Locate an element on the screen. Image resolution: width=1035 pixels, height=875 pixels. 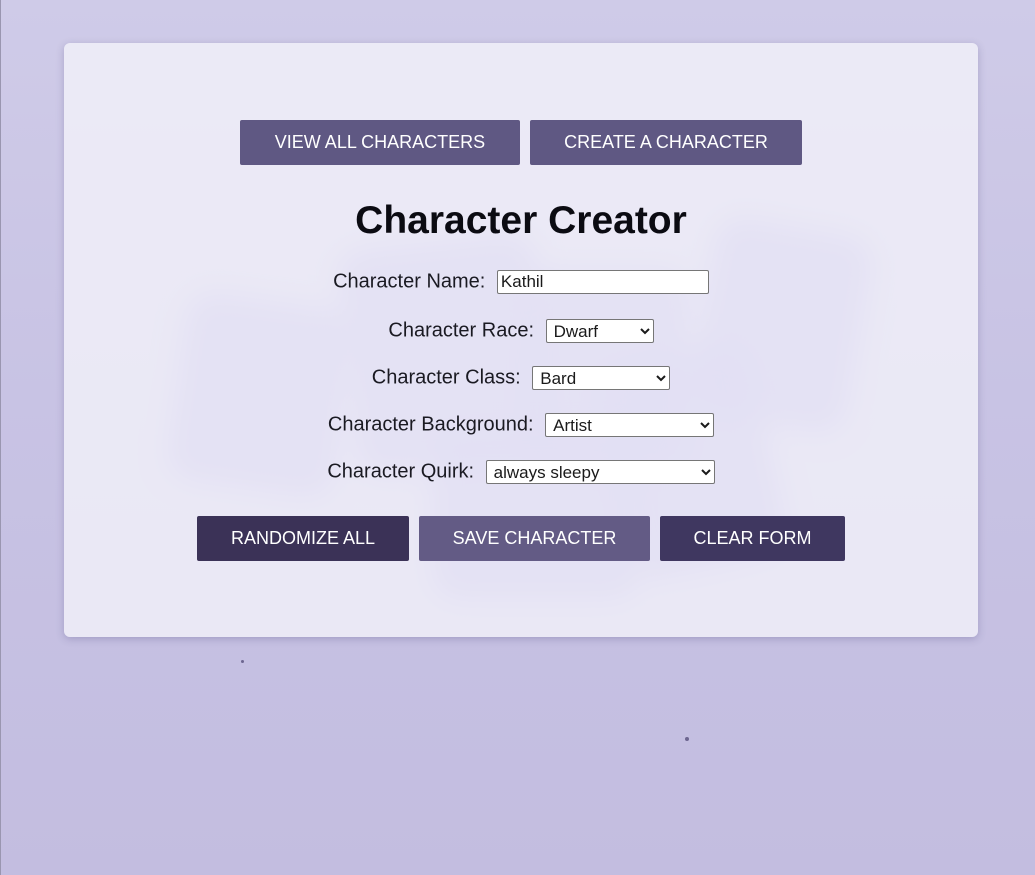
name-row: Character Name: is located at coordinates (521, 282).